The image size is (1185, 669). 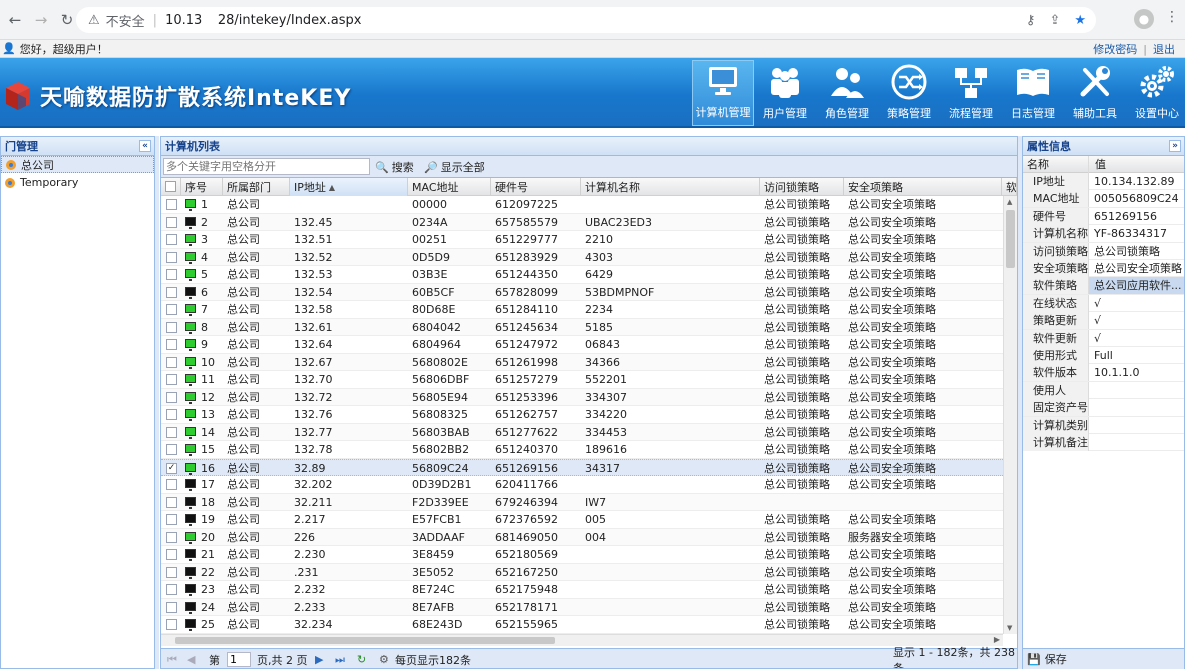 What do you see at coordinates (15, 20) in the screenshot?
I see `back-icon: ←` at bounding box center [15, 20].